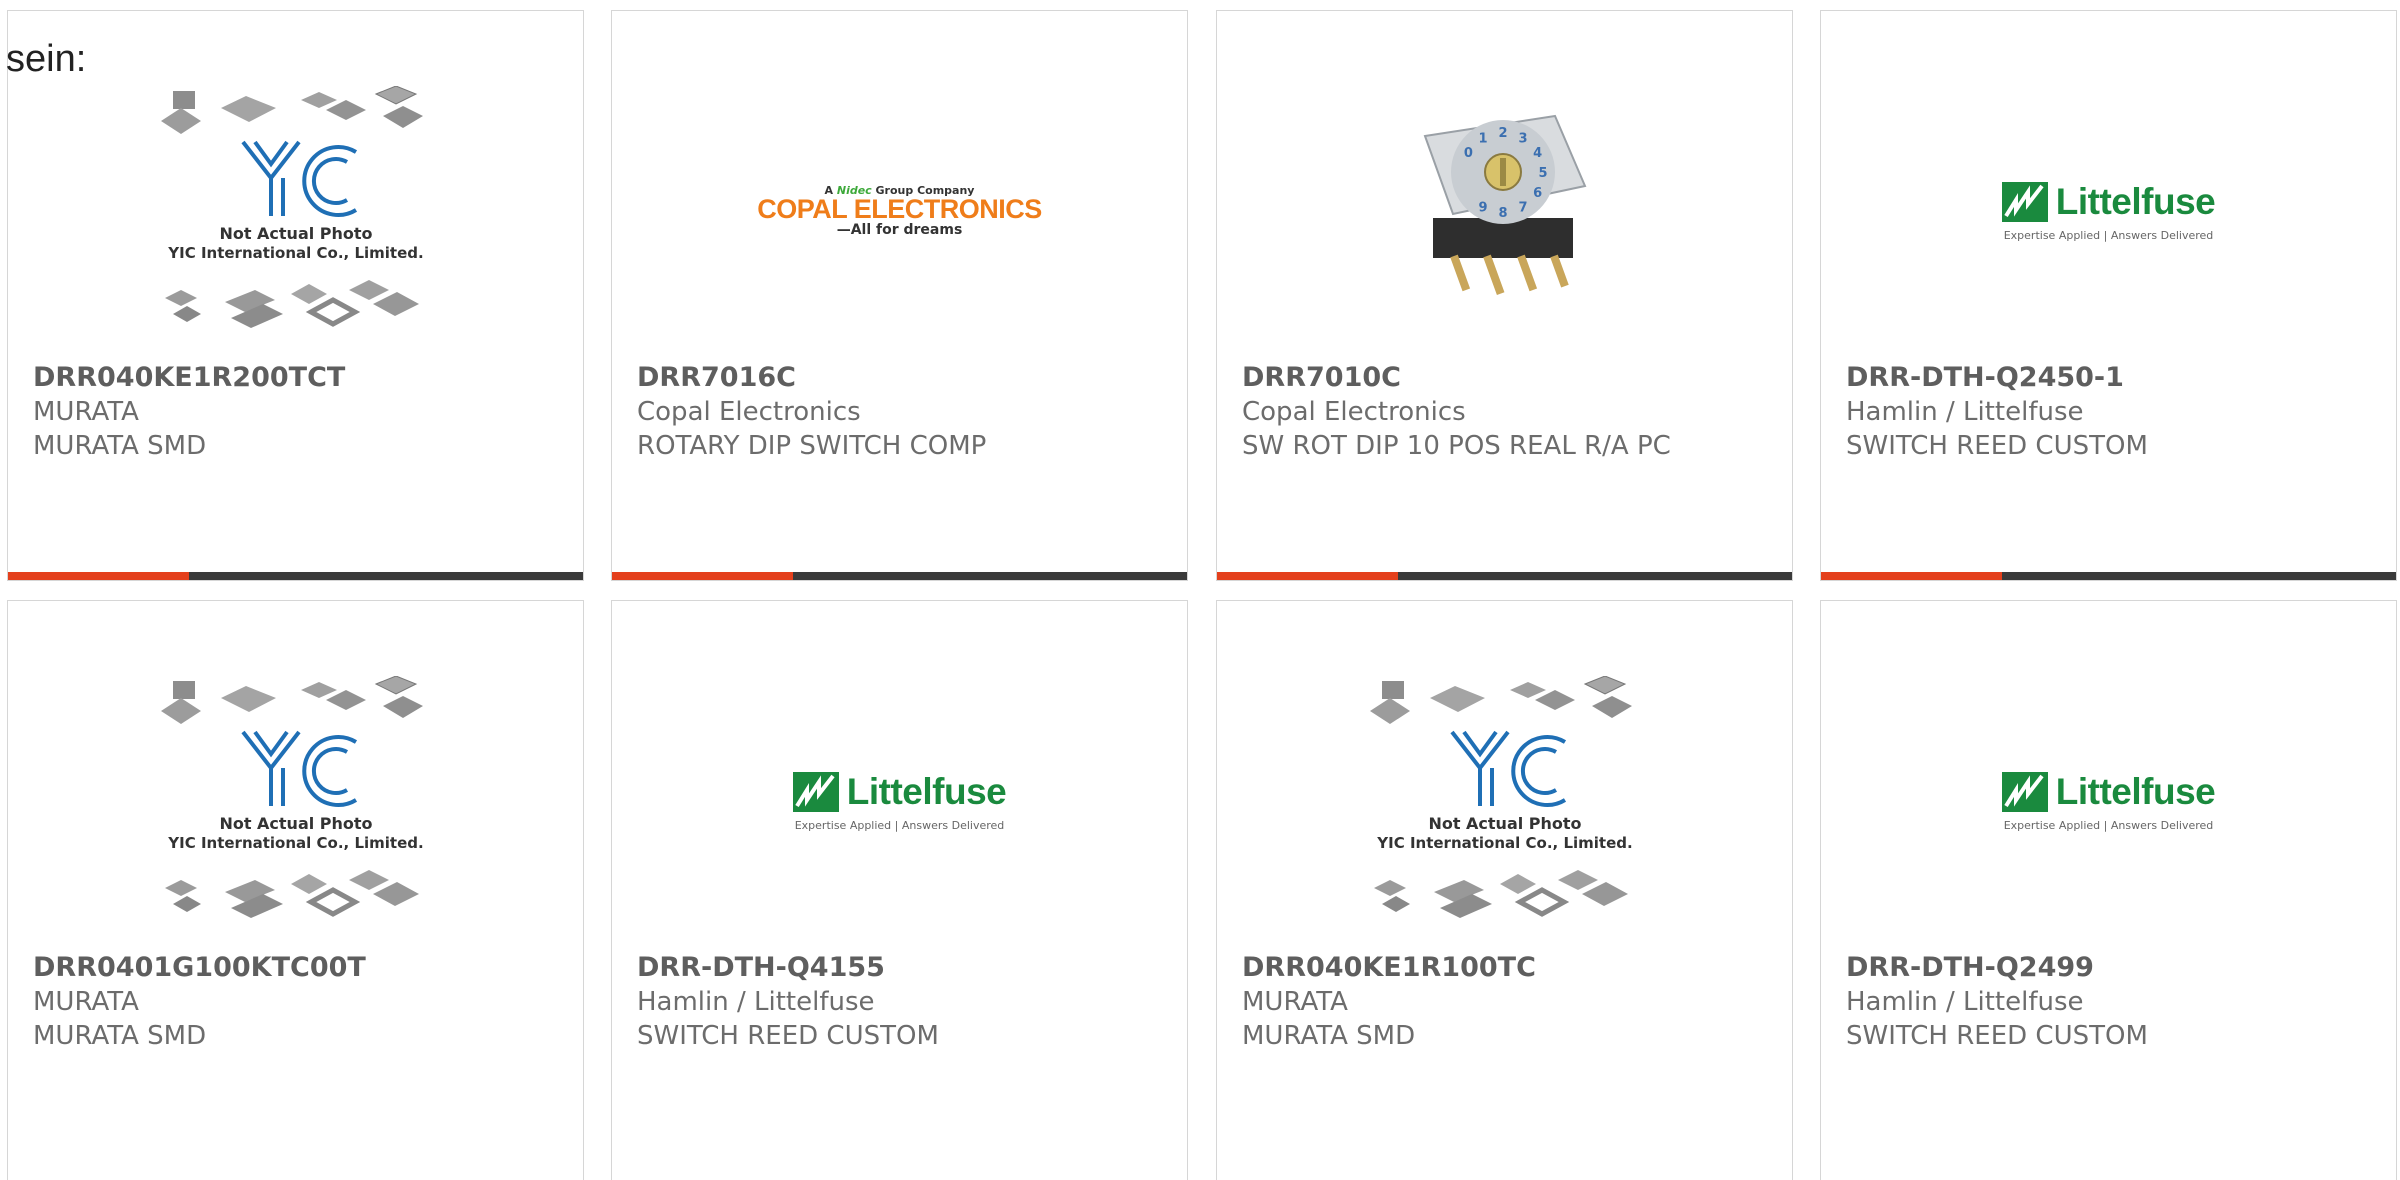 The image size is (2400, 1180). Describe the element at coordinates (2116, 968) in the screenshot. I see `part-number: DRR-DTH-Q2499` at that location.